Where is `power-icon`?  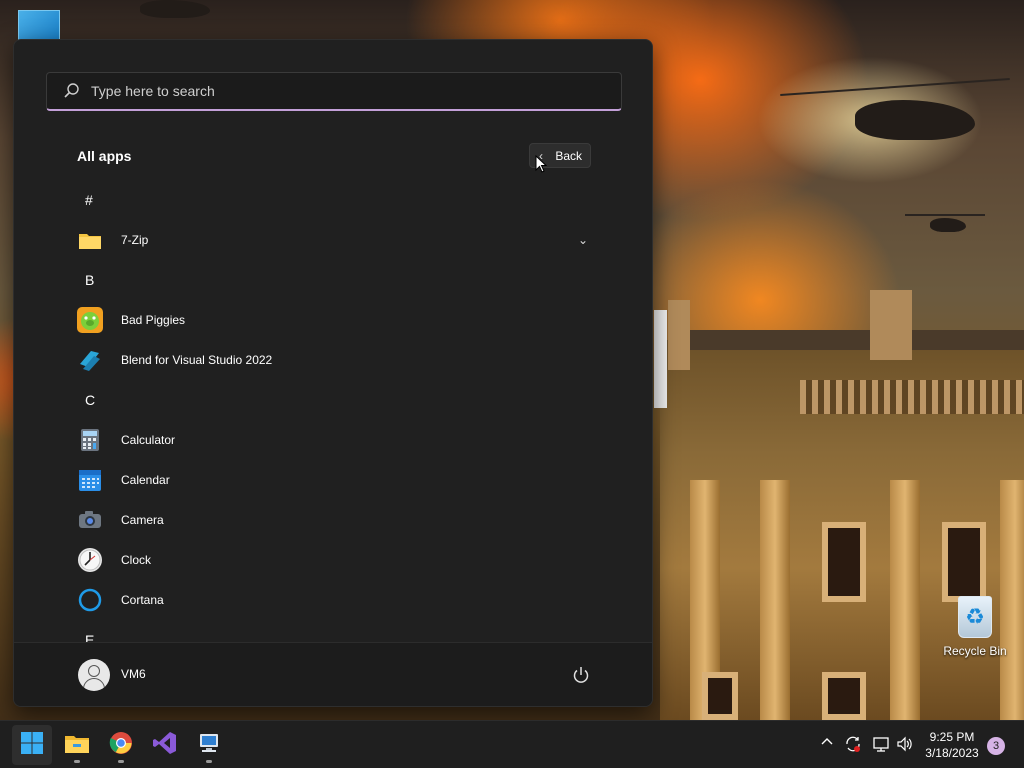
power-icon is located at coordinates (581, 675).